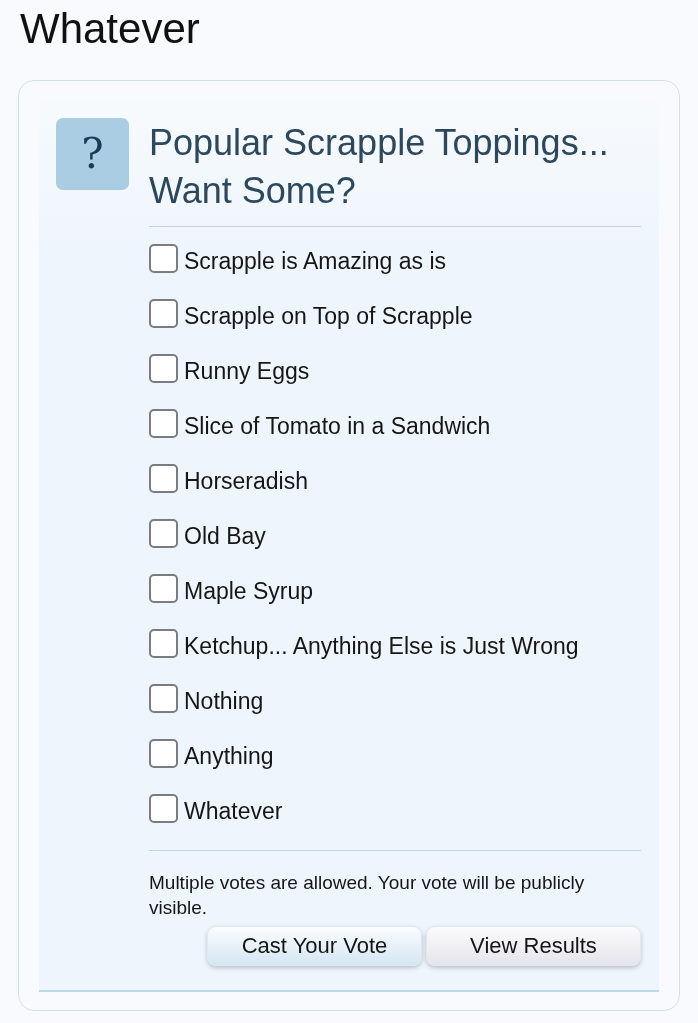  I want to click on view-results-button: View Results, so click(533, 946).